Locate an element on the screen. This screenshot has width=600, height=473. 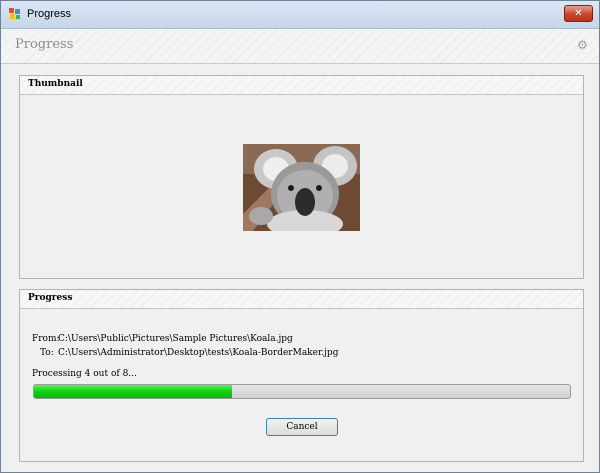
progress-bar-fill is located at coordinates (133, 391).